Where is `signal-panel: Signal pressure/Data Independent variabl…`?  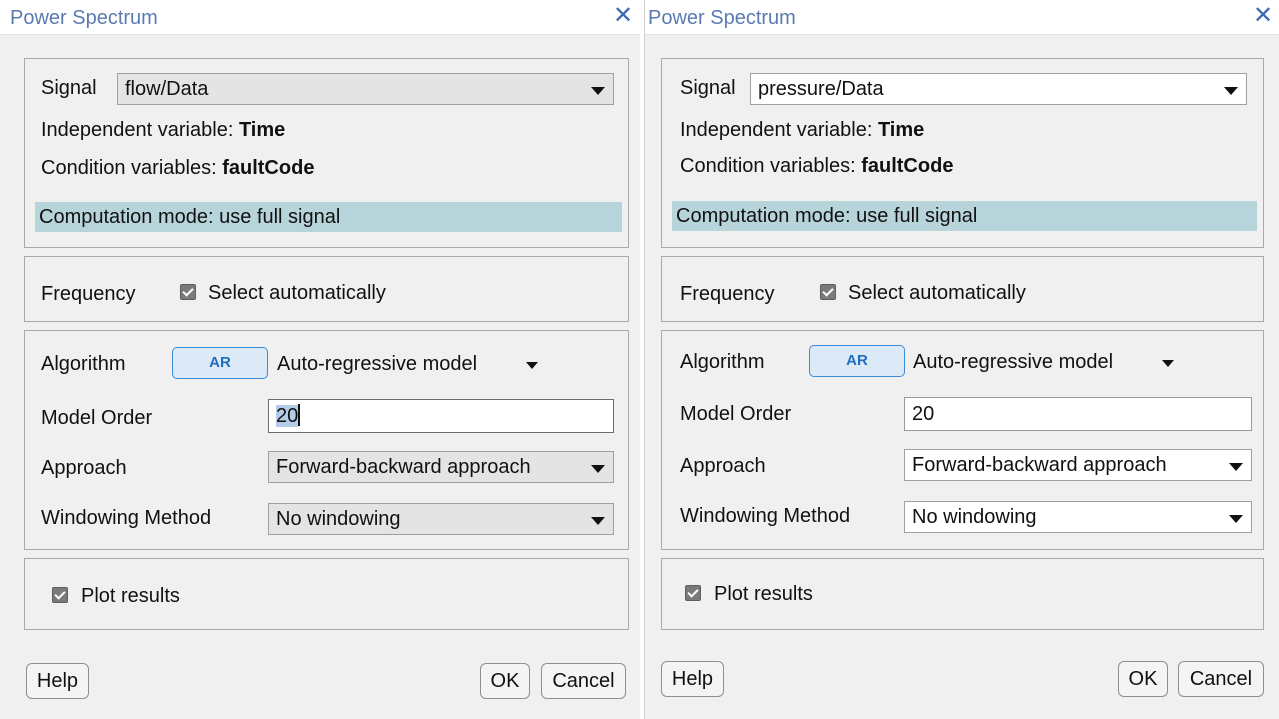 signal-panel: Signal pressure/Data Independent variabl… is located at coordinates (962, 153).